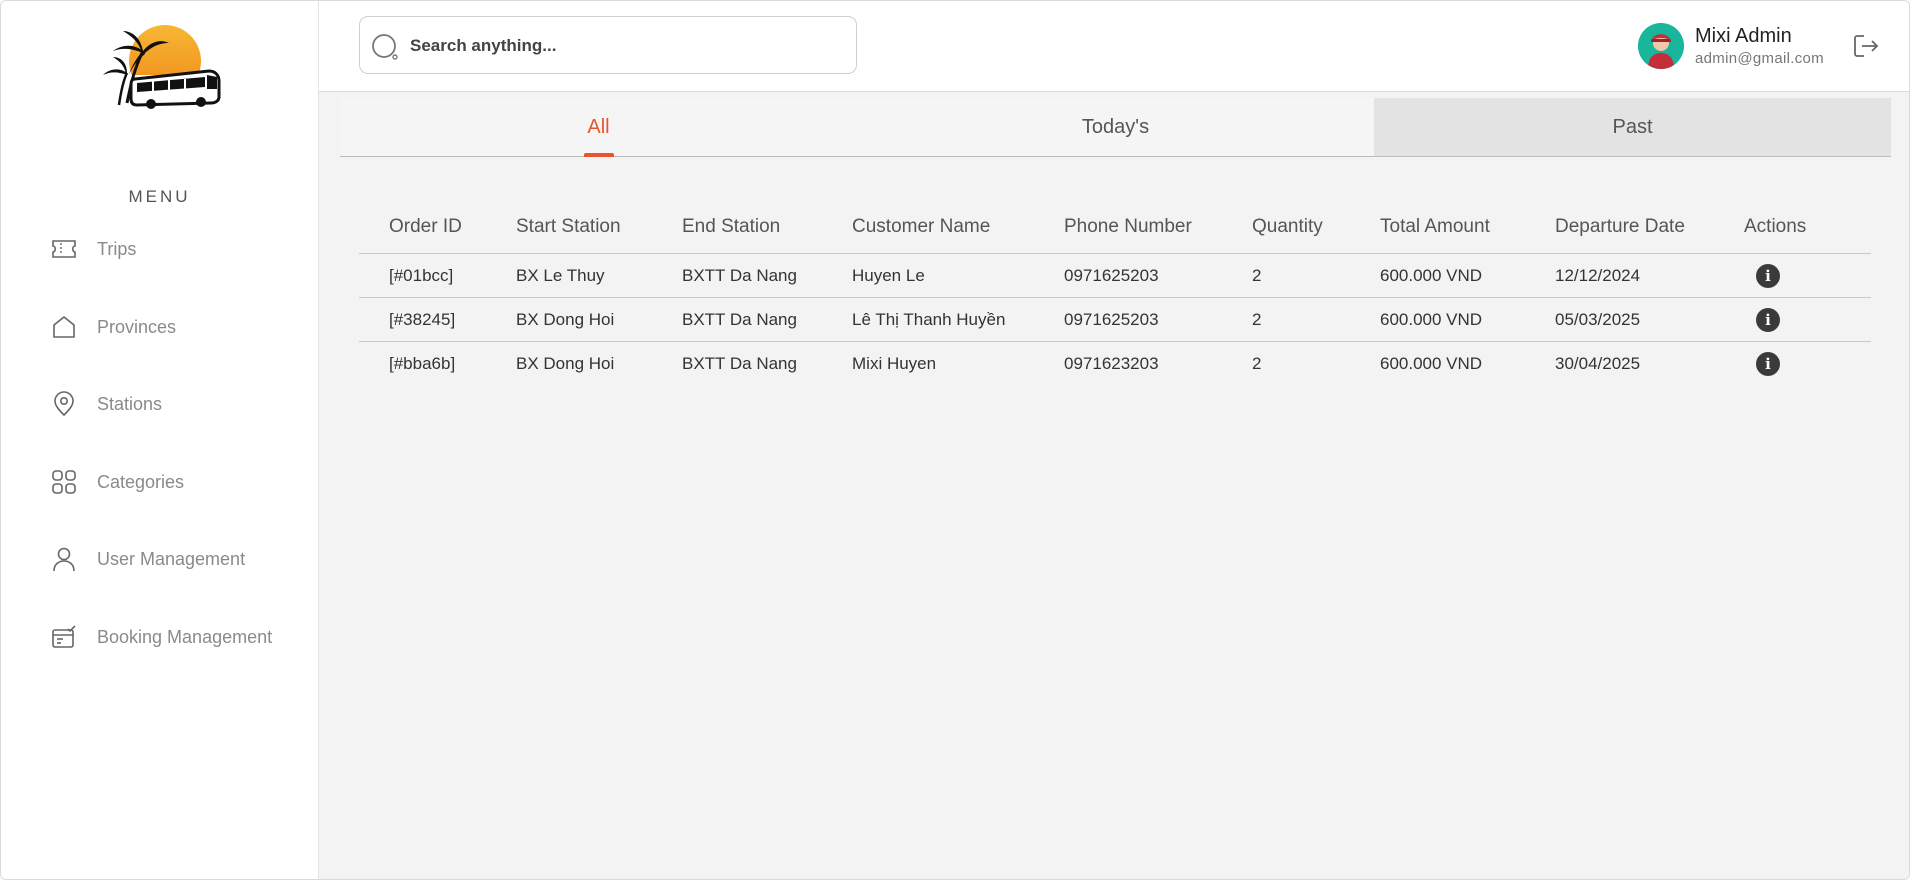 This screenshot has width=1910, height=880. I want to click on search-input, so click(625, 46).